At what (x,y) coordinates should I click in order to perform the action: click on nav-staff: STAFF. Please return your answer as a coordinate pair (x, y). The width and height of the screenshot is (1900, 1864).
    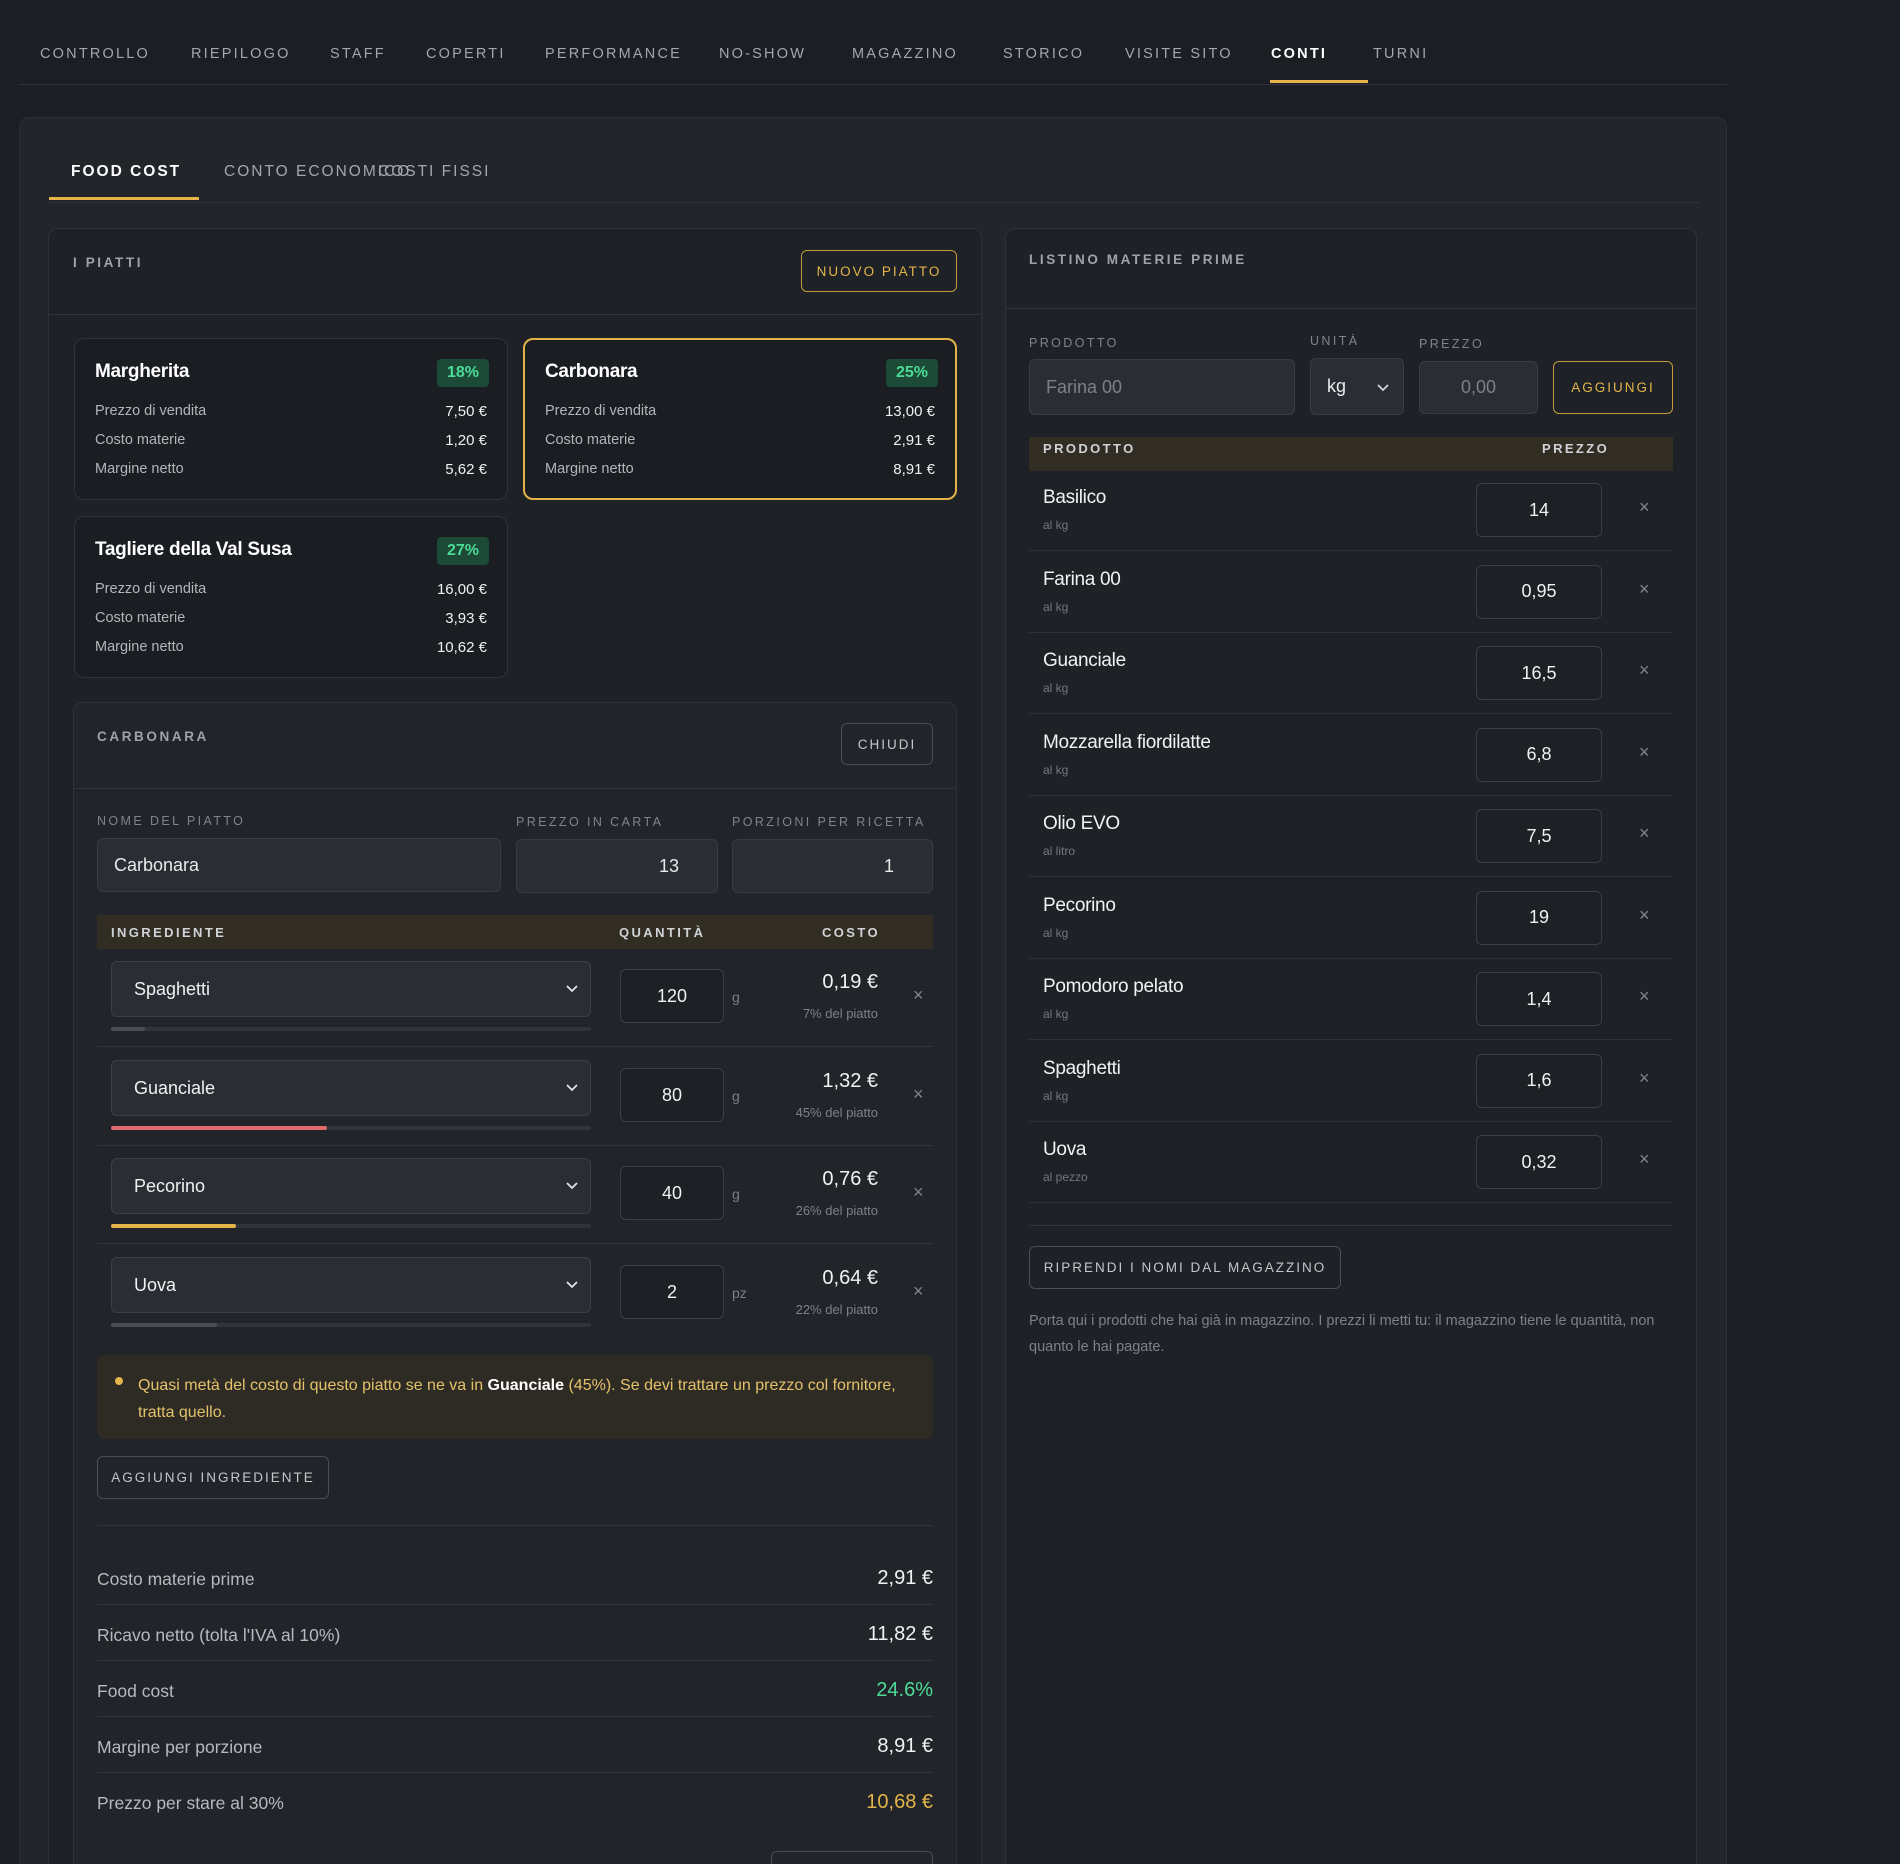
    Looking at the image, I should click on (358, 54).